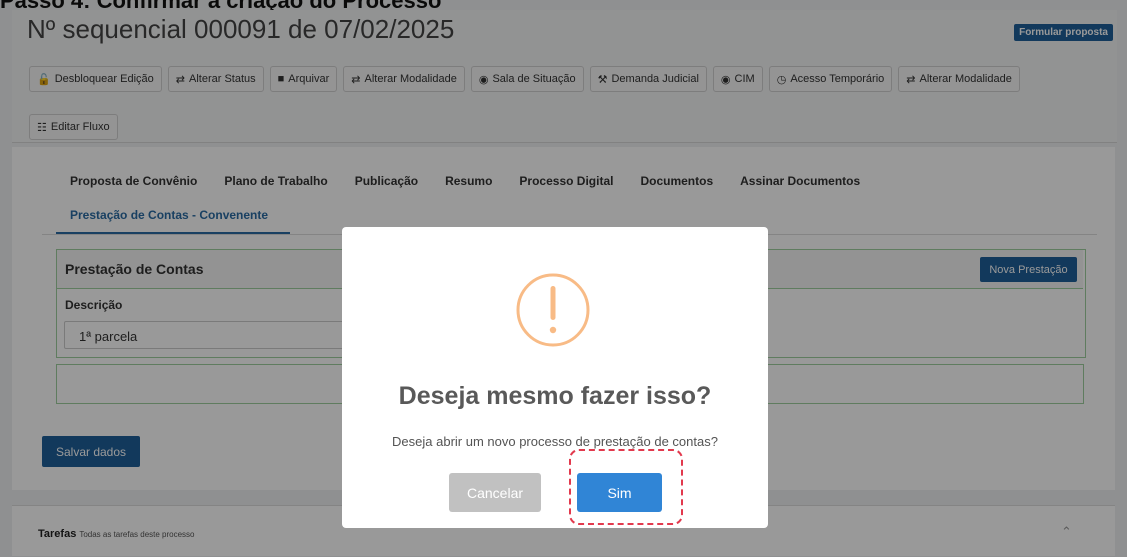 This screenshot has width=1127, height=557. Describe the element at coordinates (555, 396) in the screenshot. I see `dialog-title: Deseja mesmo fazer isso?` at that location.